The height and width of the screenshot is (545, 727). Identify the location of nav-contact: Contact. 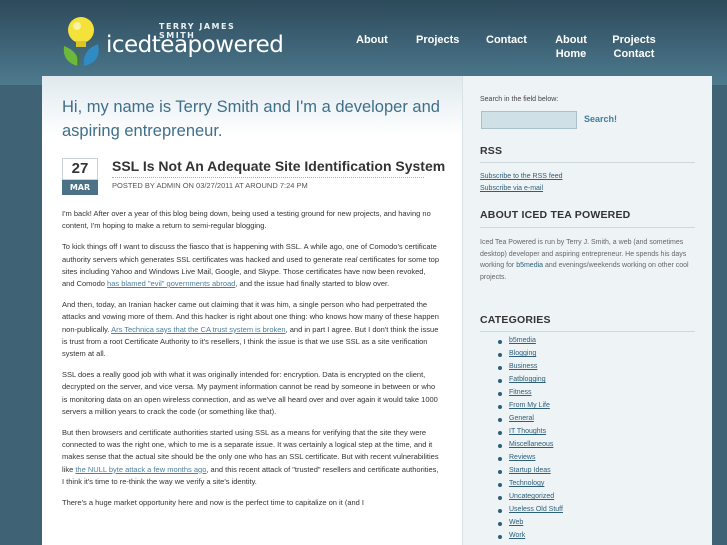
(506, 40).